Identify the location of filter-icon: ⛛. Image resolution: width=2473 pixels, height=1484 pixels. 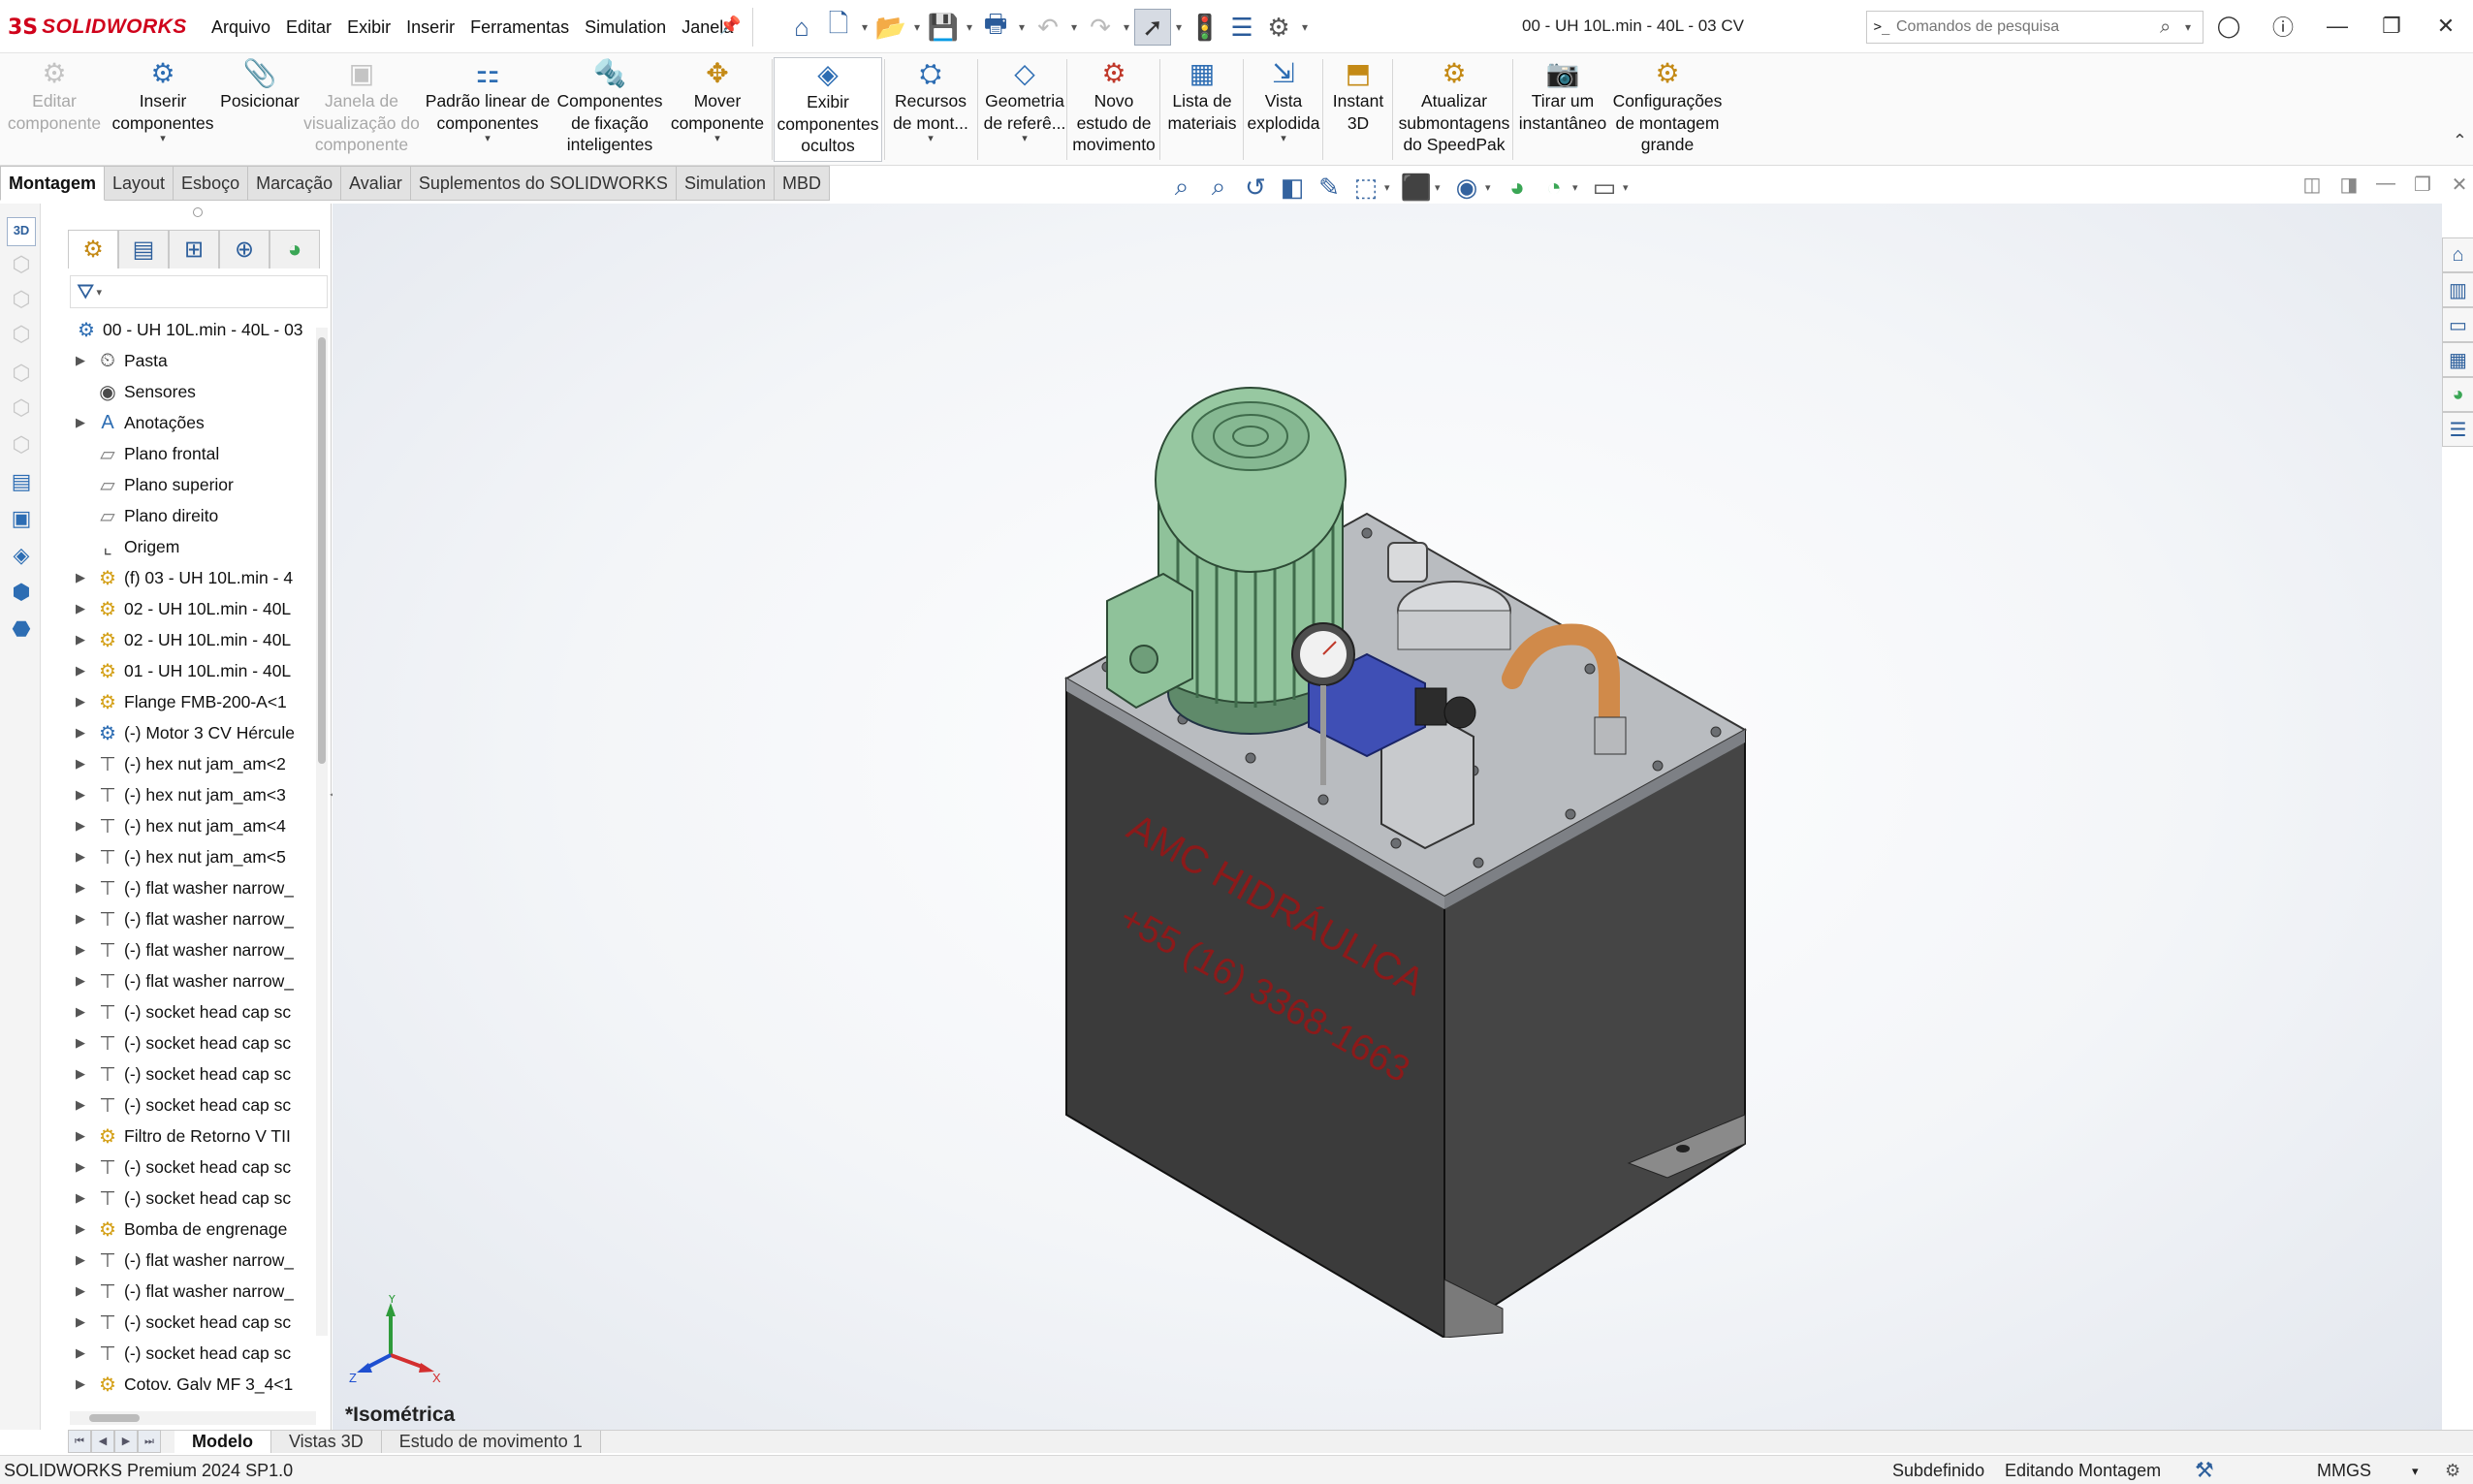
(85, 292).